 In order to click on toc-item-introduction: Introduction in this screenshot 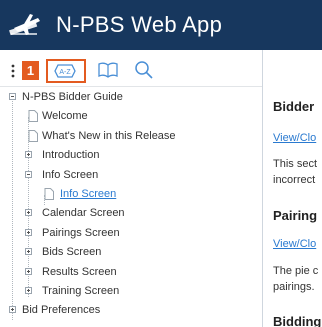, I will do `click(131, 155)`.